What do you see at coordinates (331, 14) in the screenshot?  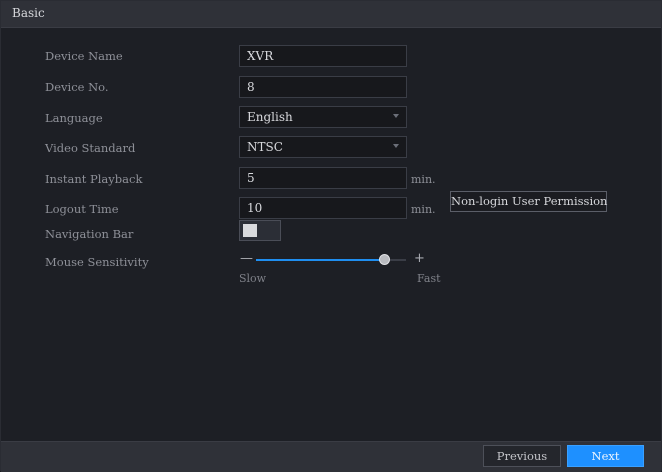 I see `title-bar: Basic` at bounding box center [331, 14].